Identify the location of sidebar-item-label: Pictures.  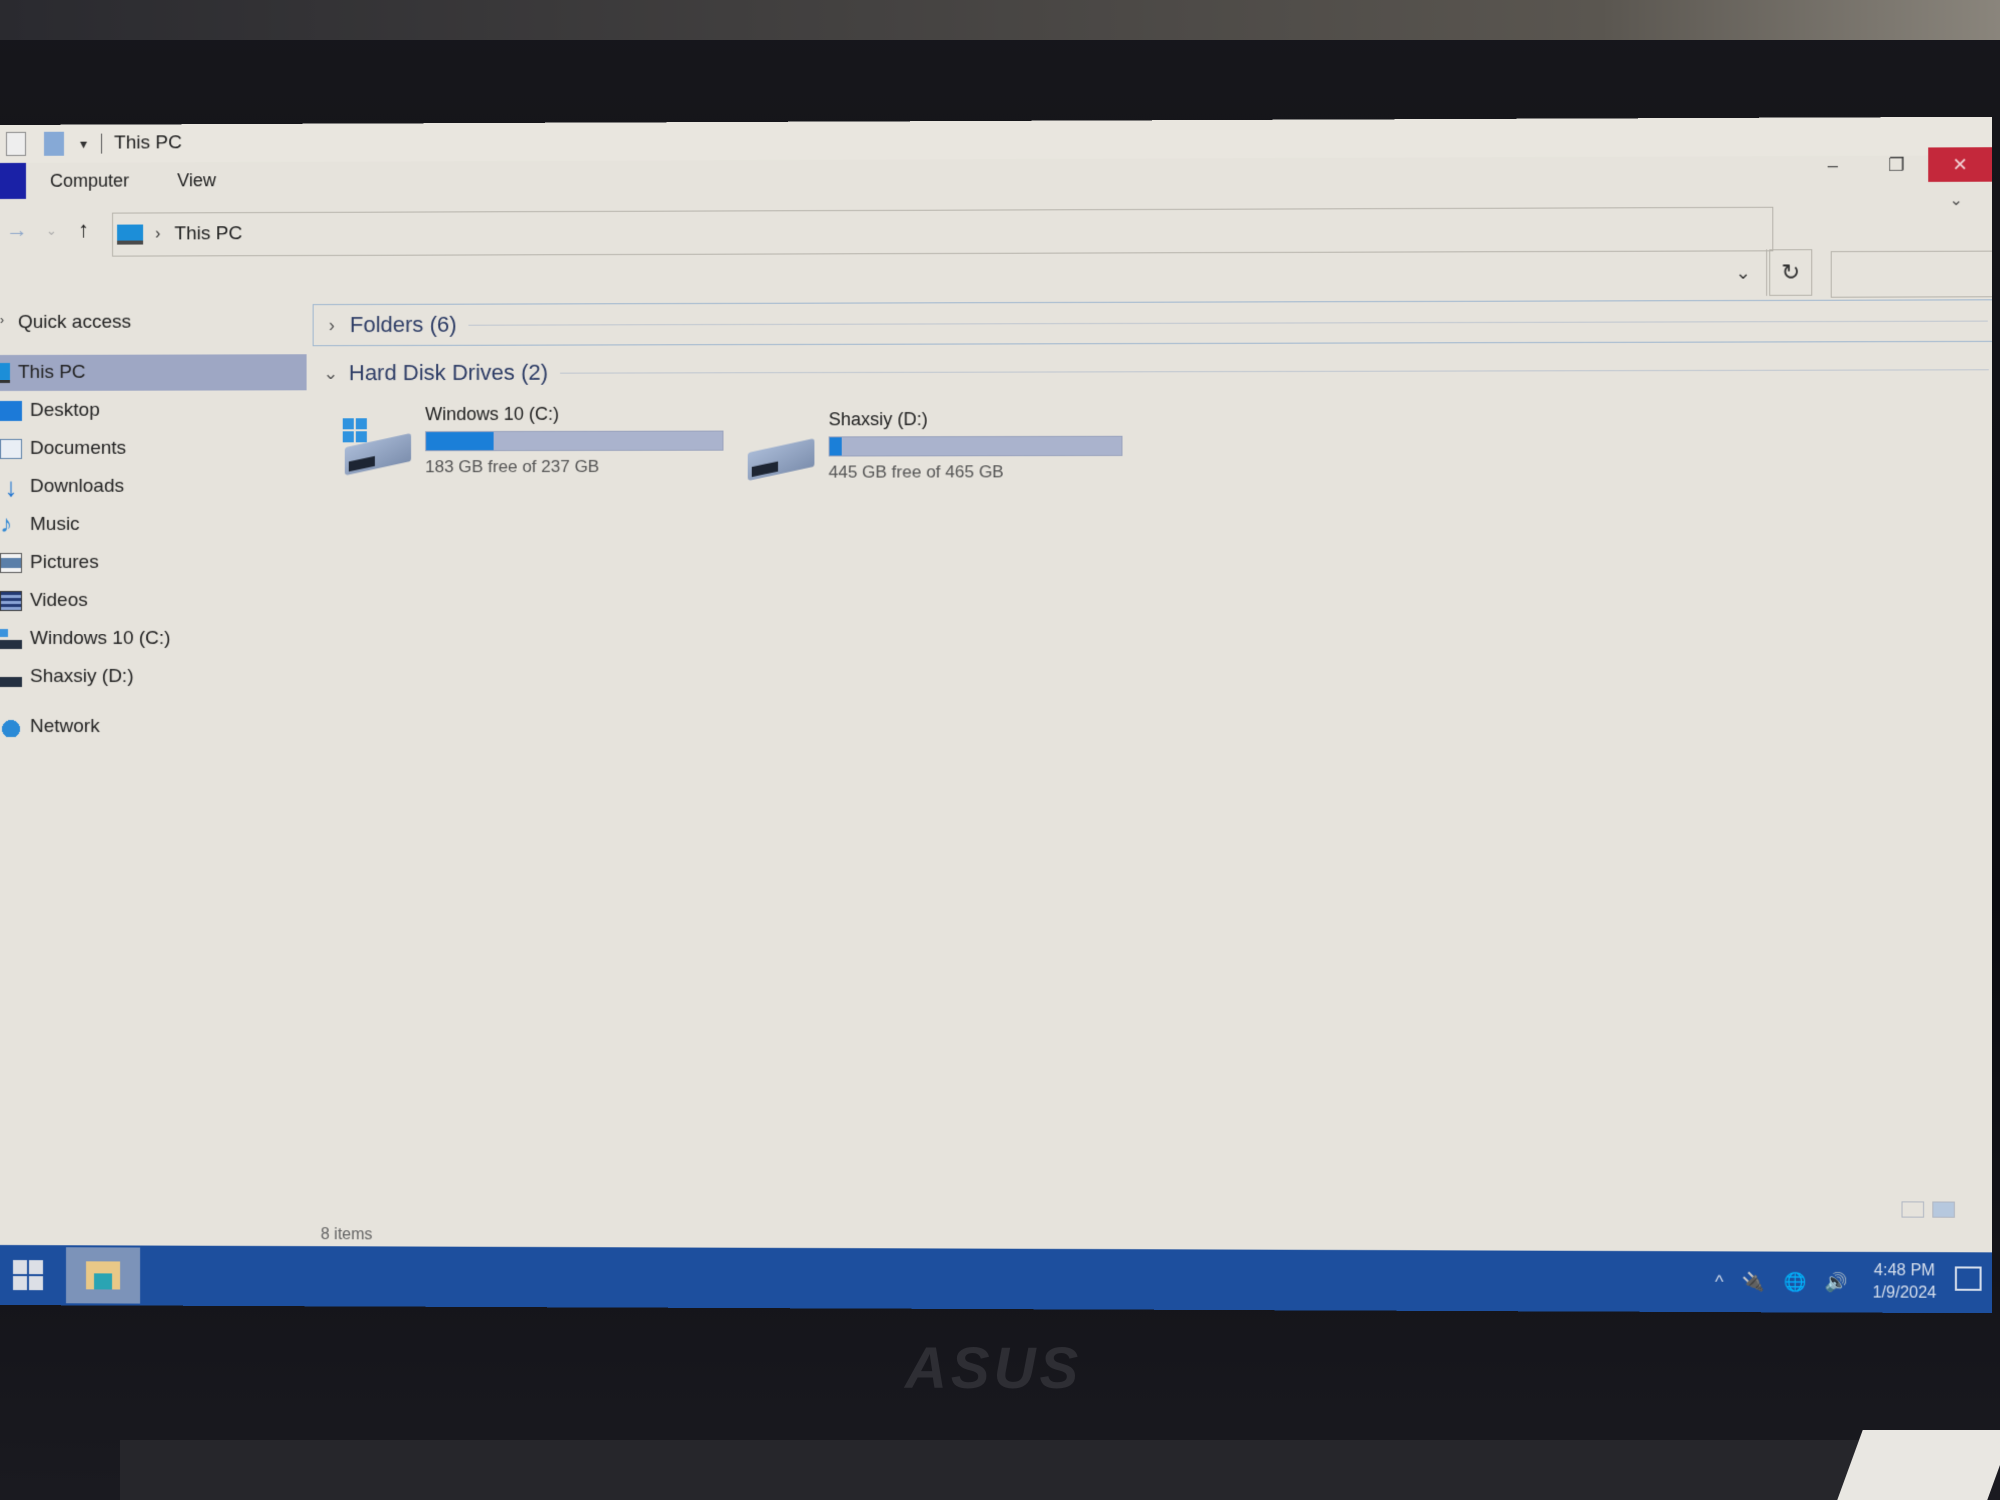
(64, 562).